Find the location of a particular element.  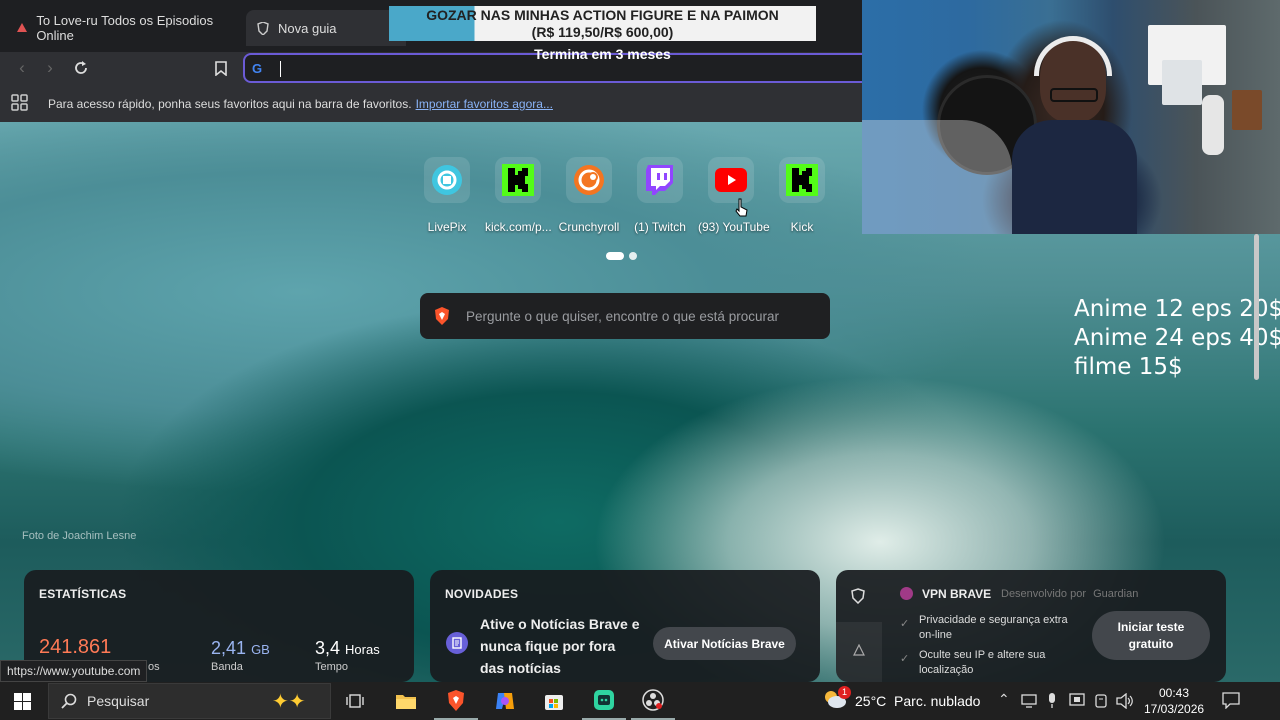

shortcut-crunchyroll: Crunchyroll is located at coordinates (589, 195).